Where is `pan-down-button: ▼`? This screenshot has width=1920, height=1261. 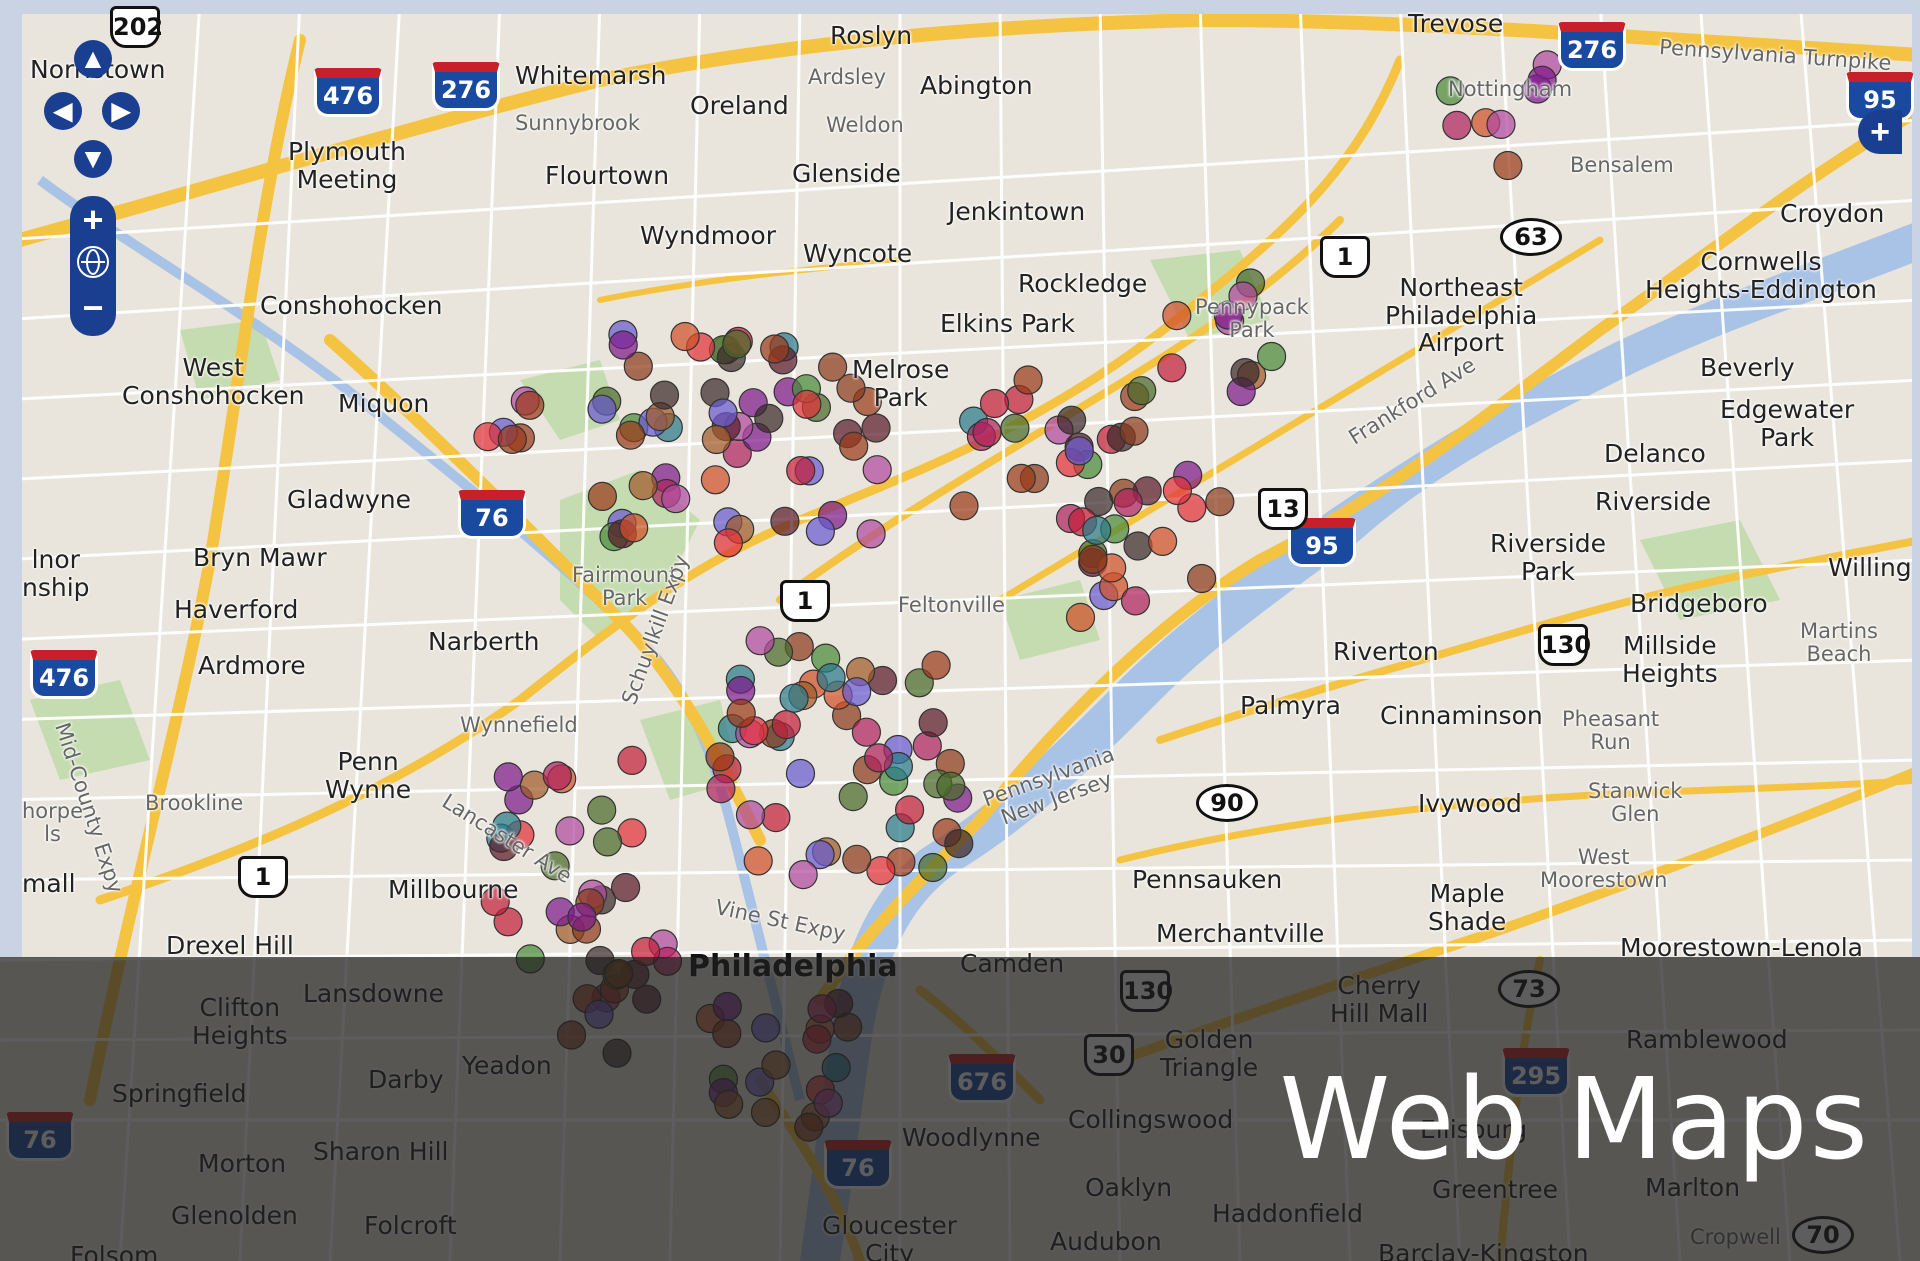 pan-down-button: ▼ is located at coordinates (93, 159).